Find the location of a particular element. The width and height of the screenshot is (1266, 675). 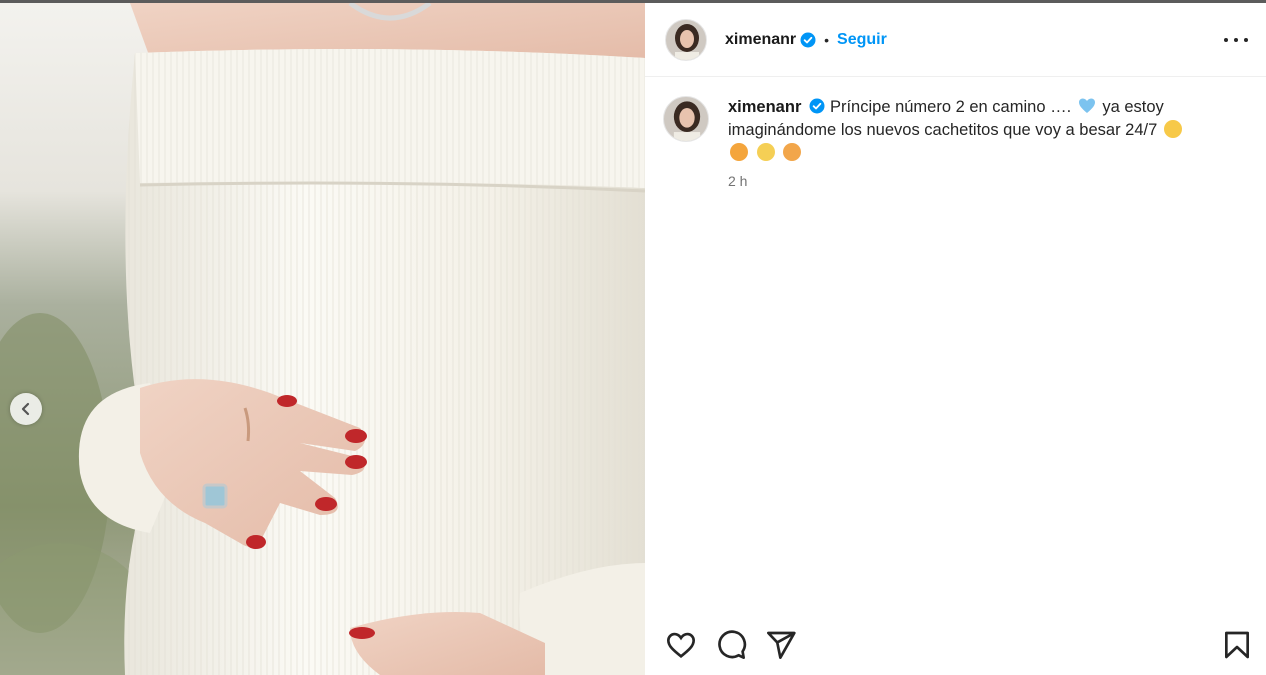

comment-icon is located at coordinates (732, 644).